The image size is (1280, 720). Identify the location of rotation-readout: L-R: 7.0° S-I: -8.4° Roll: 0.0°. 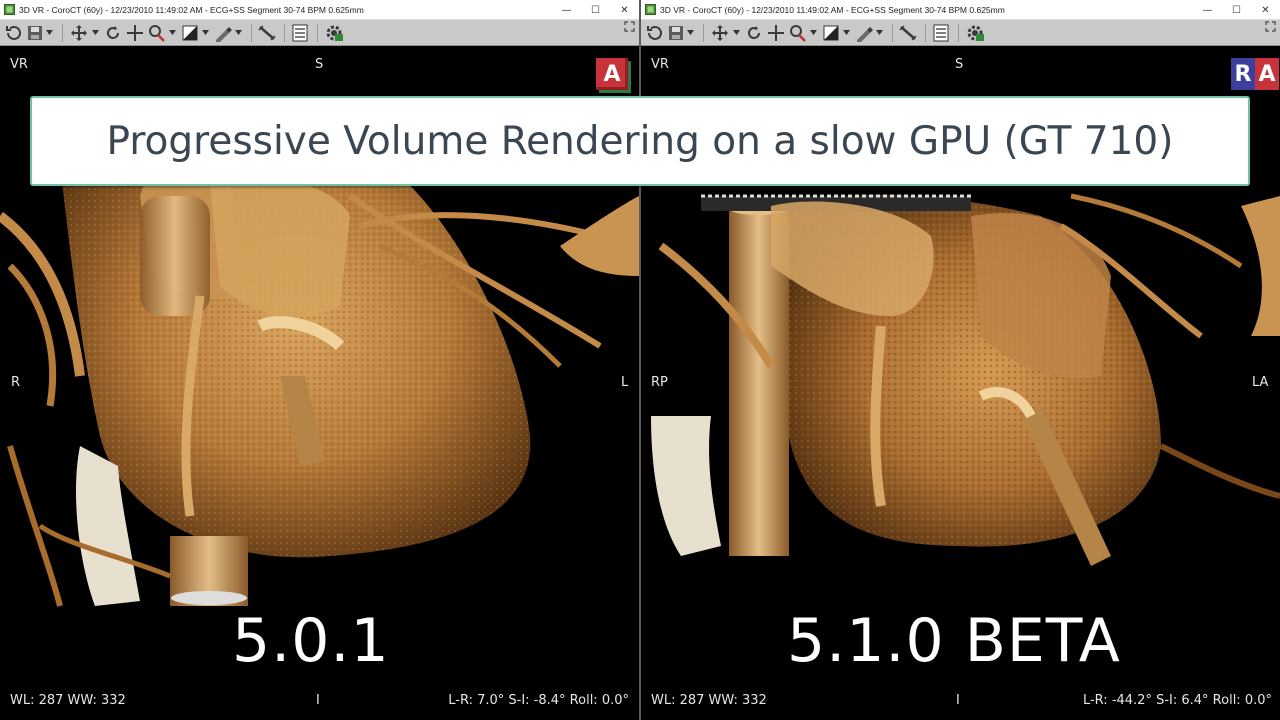
(538, 700).